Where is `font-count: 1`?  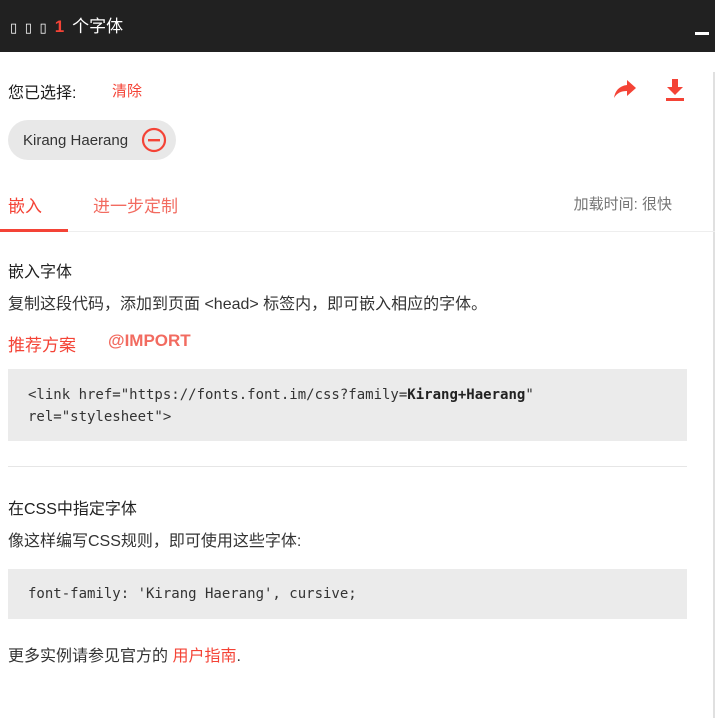
font-count: 1 is located at coordinates (59, 26).